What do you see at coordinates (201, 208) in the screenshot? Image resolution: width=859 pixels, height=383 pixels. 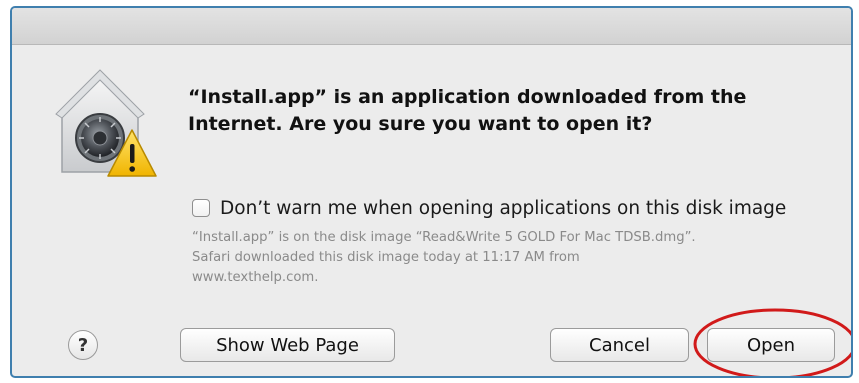 I see `dont-warn-checkbox` at bounding box center [201, 208].